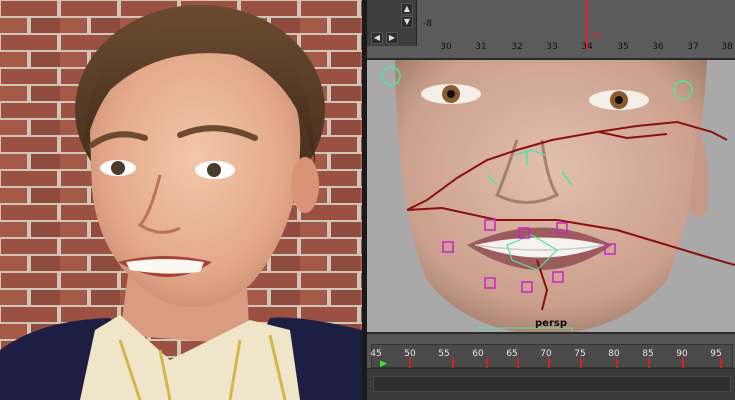  What do you see at coordinates (446, 47) in the screenshot?
I see `frame-number: 30` at bounding box center [446, 47].